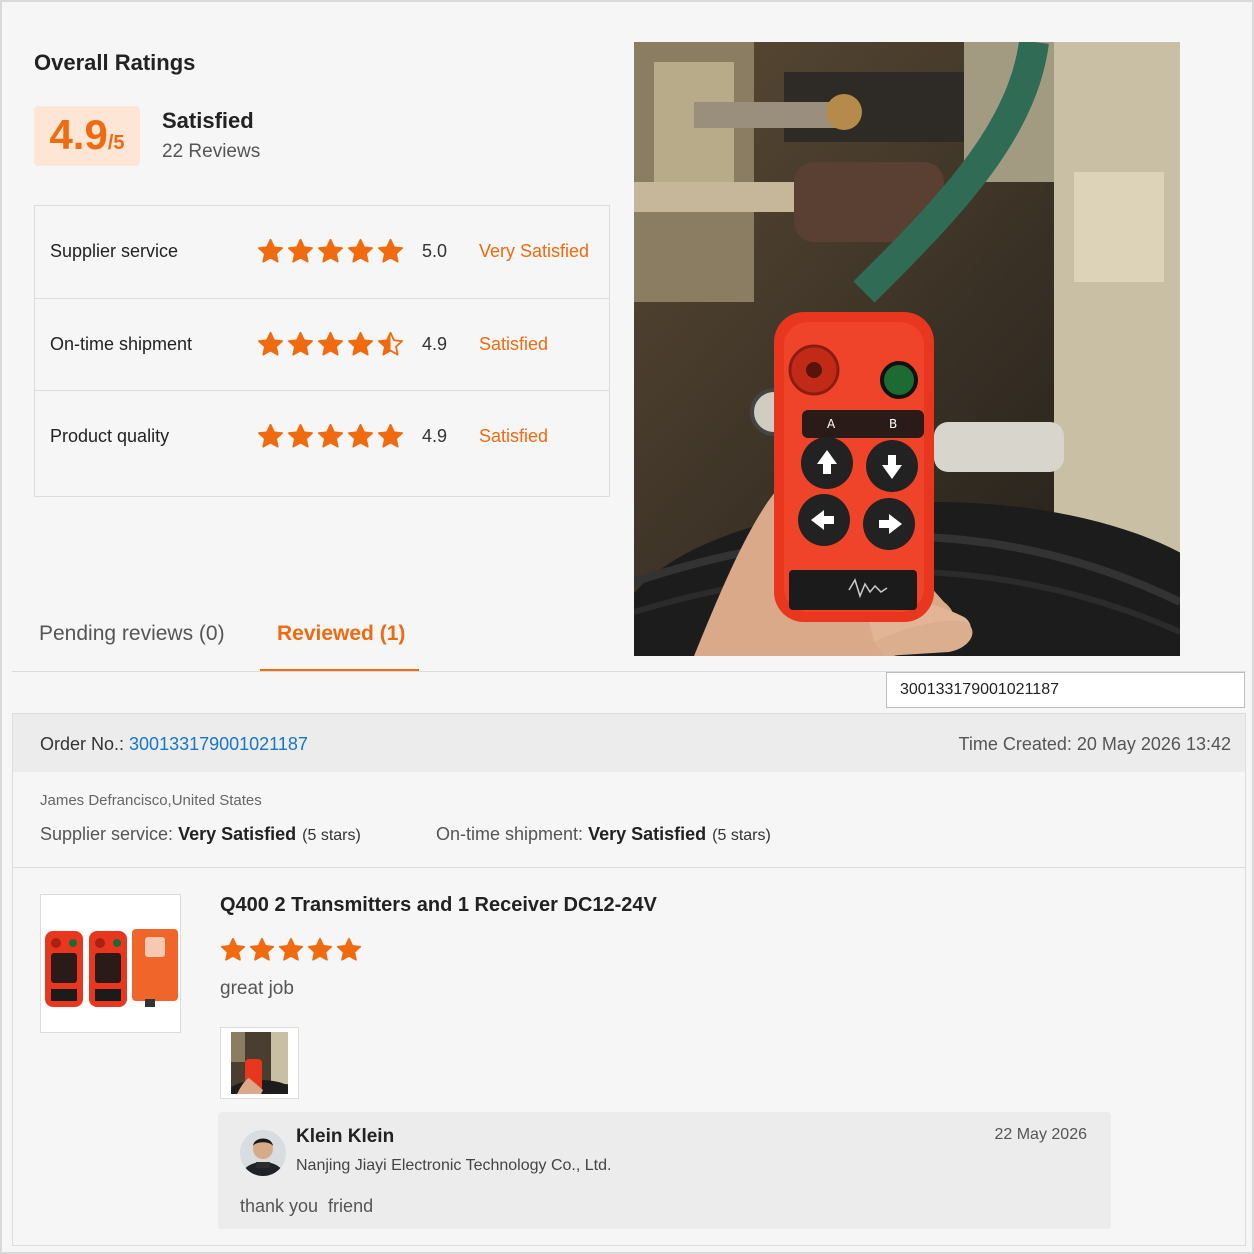 The image size is (1254, 1254). I want to click on reply-author-name: Klein Klein, so click(345, 1136).